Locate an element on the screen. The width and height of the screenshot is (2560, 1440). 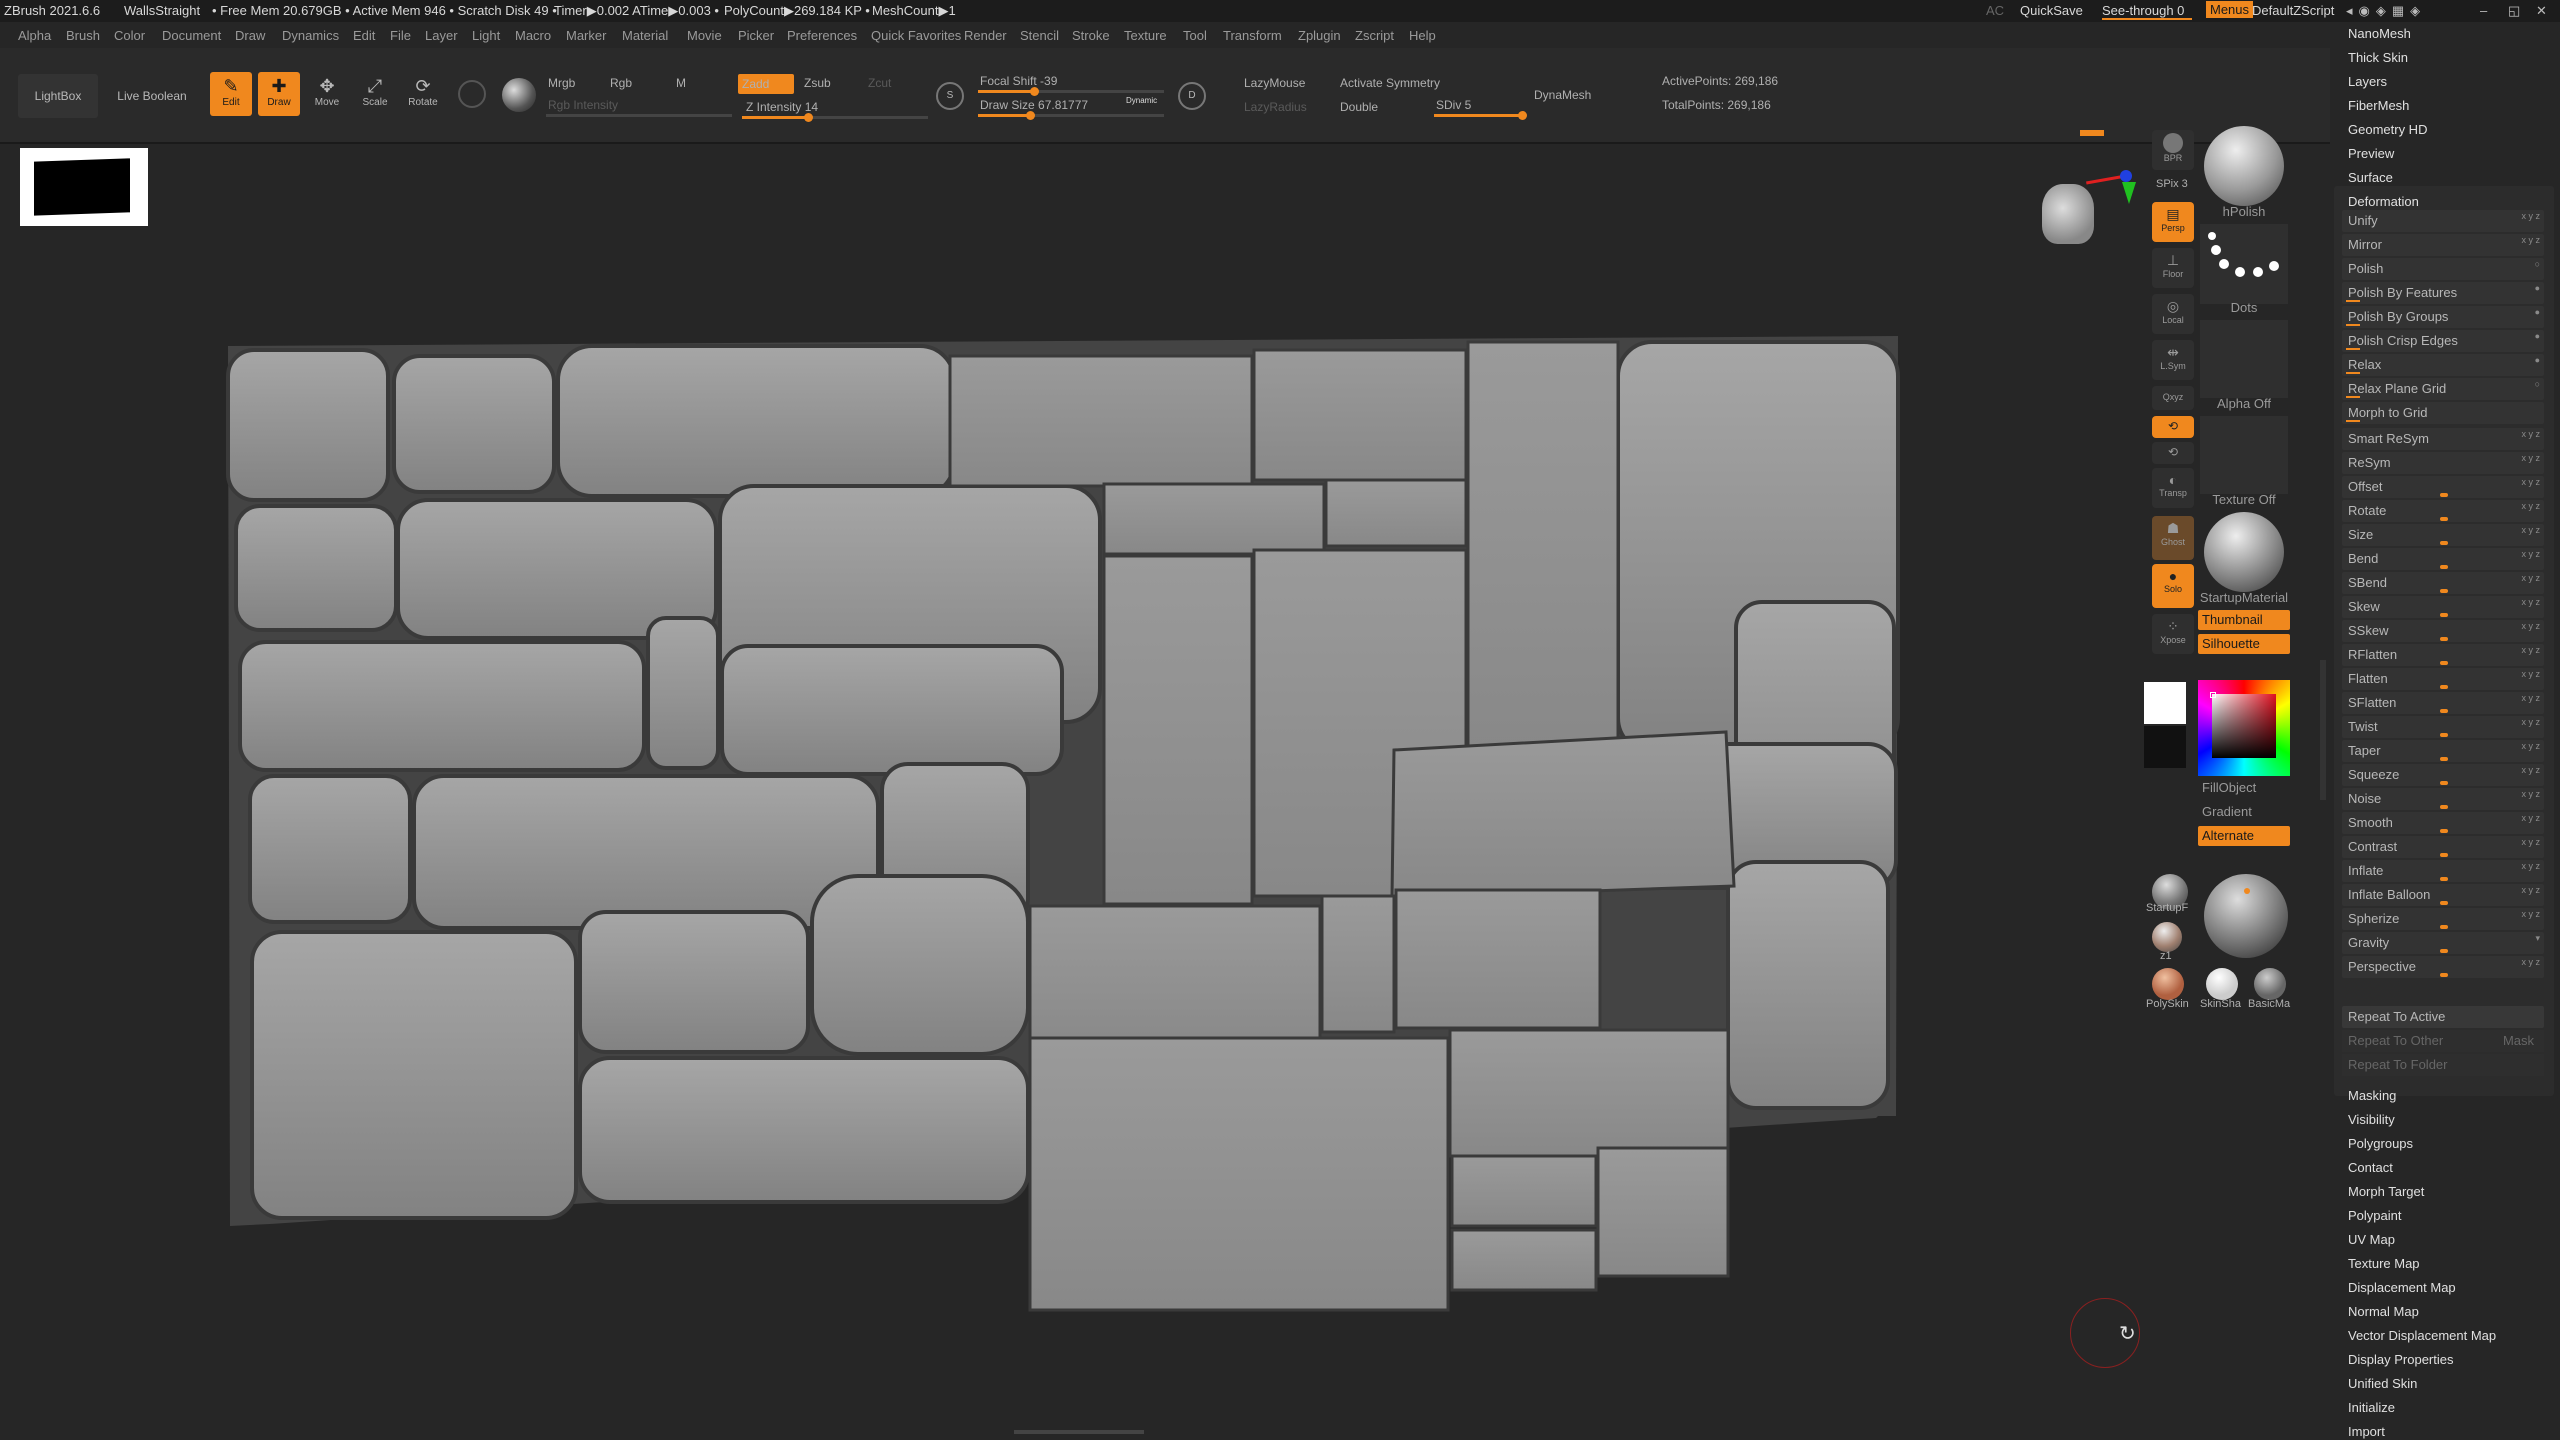
double-button: Double is located at coordinates (1359, 107).